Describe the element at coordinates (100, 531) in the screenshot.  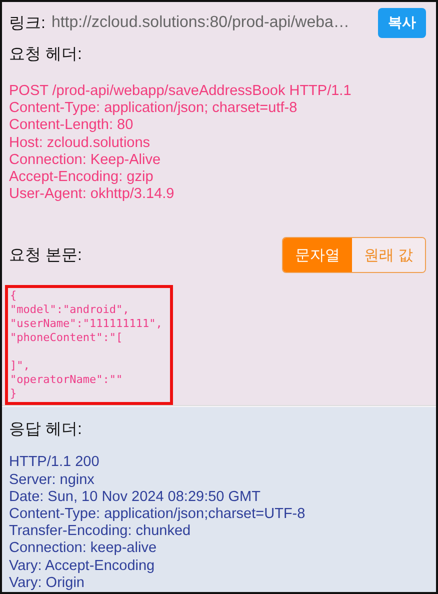
I see `header-line: Transfer-Encoding: chunked` at that location.